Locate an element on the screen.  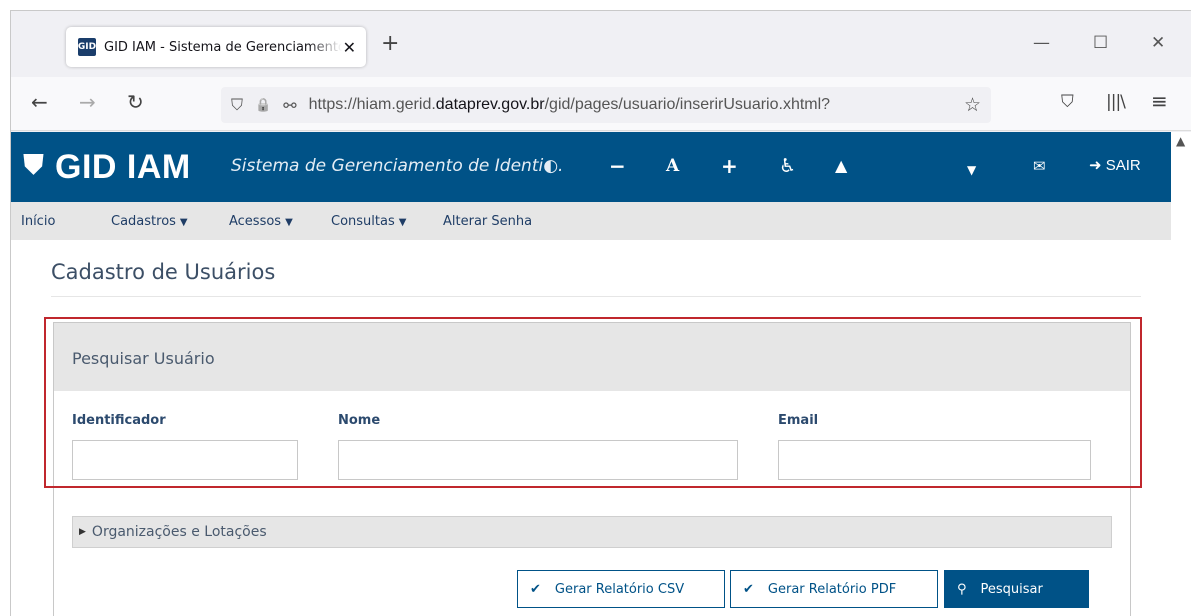
close-tab-icon: ✕ is located at coordinates (349, 47).